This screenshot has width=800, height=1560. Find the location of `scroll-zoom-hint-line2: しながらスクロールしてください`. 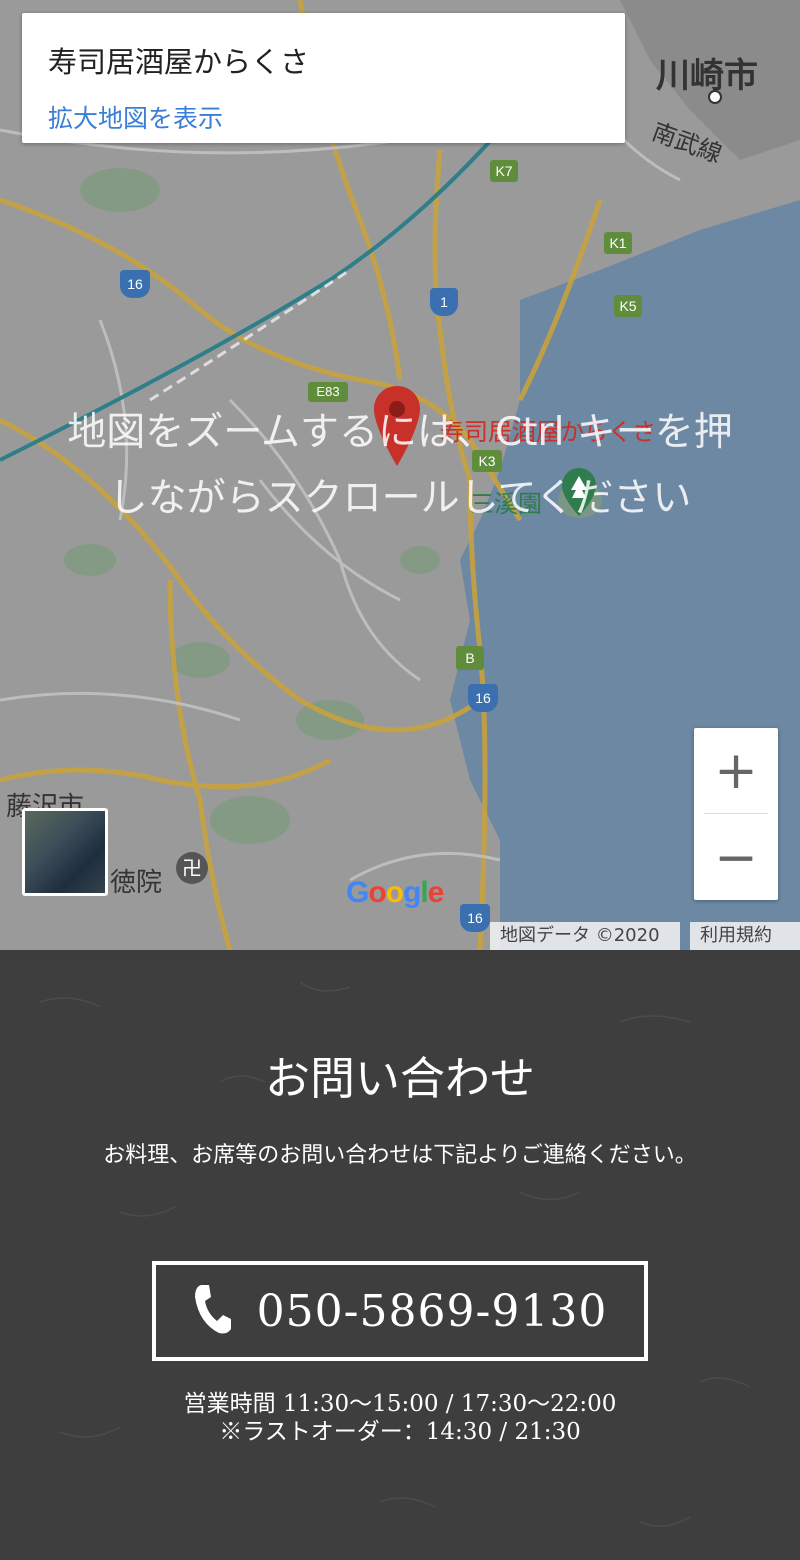

scroll-zoom-hint-line2: しながらスクロールしてください is located at coordinates (400, 498).